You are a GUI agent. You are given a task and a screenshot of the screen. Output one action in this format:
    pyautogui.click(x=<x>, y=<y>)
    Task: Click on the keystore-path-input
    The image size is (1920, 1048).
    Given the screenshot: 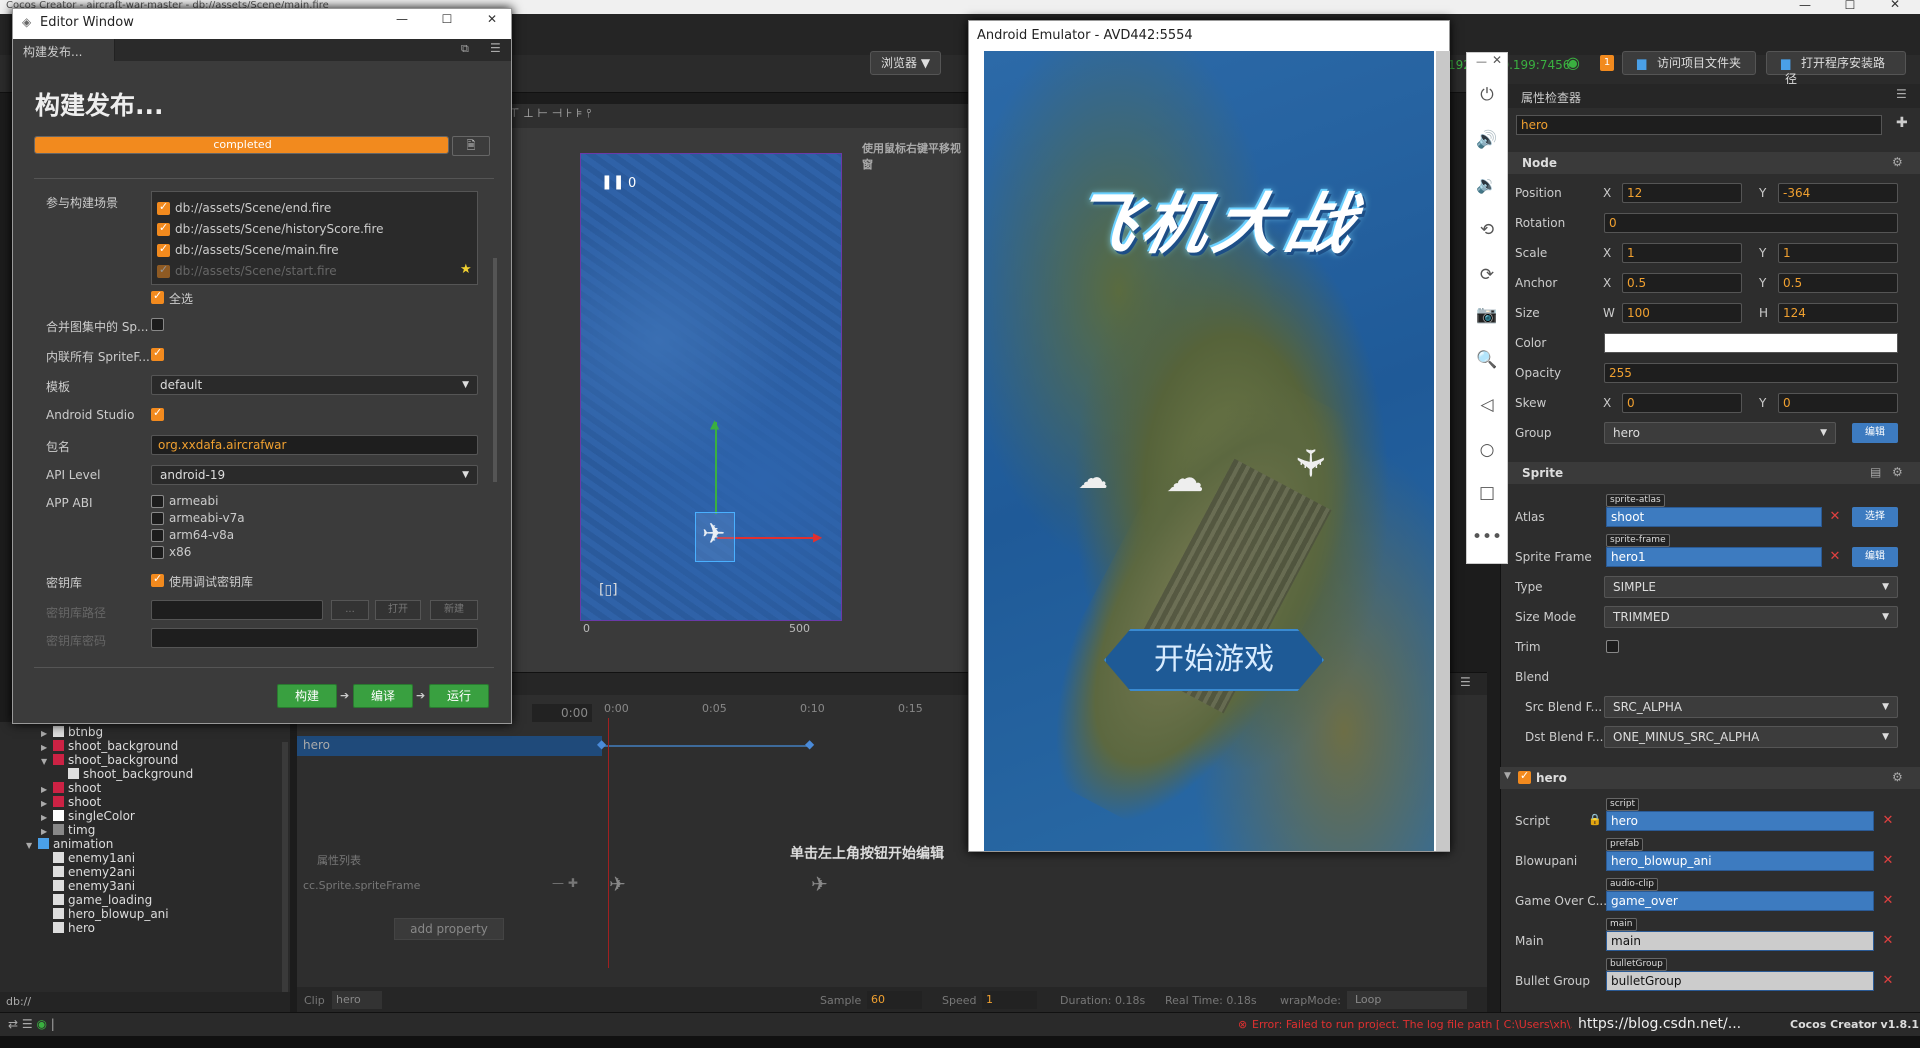 What is the action you would take?
    pyautogui.click(x=237, y=610)
    